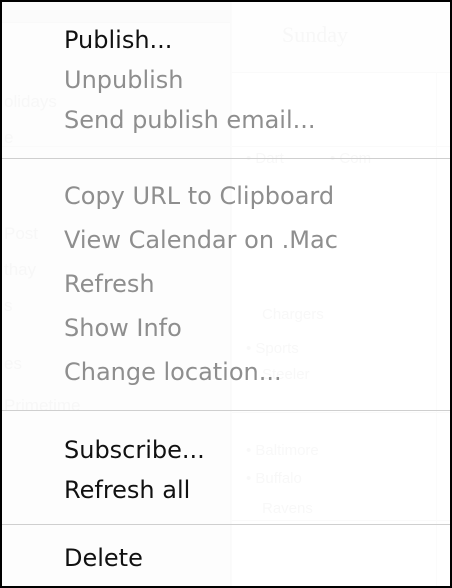  What do you see at coordinates (127, 490) in the screenshot?
I see `menu-item-refresh-all: Refresh all` at bounding box center [127, 490].